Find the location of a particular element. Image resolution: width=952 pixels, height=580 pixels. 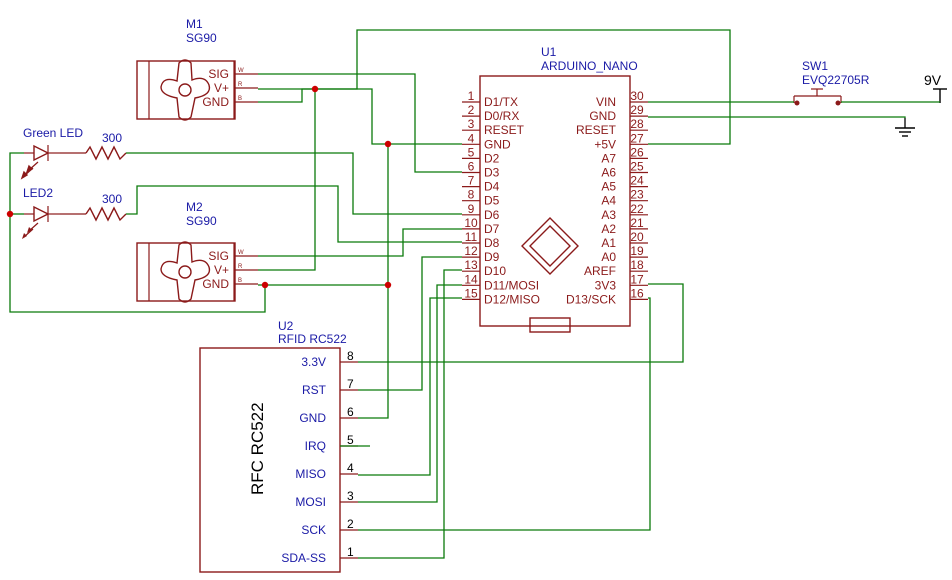

rfid-pin-label: IRQ is located at coordinates (315, 446).